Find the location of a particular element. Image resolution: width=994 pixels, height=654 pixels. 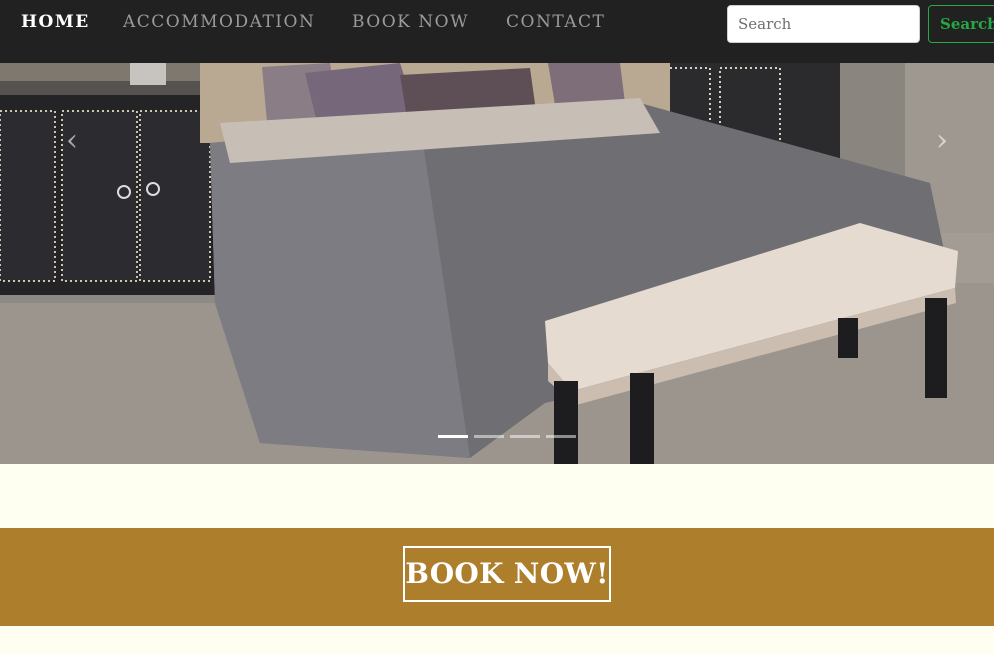

carousel-indicators is located at coordinates (497, 438).